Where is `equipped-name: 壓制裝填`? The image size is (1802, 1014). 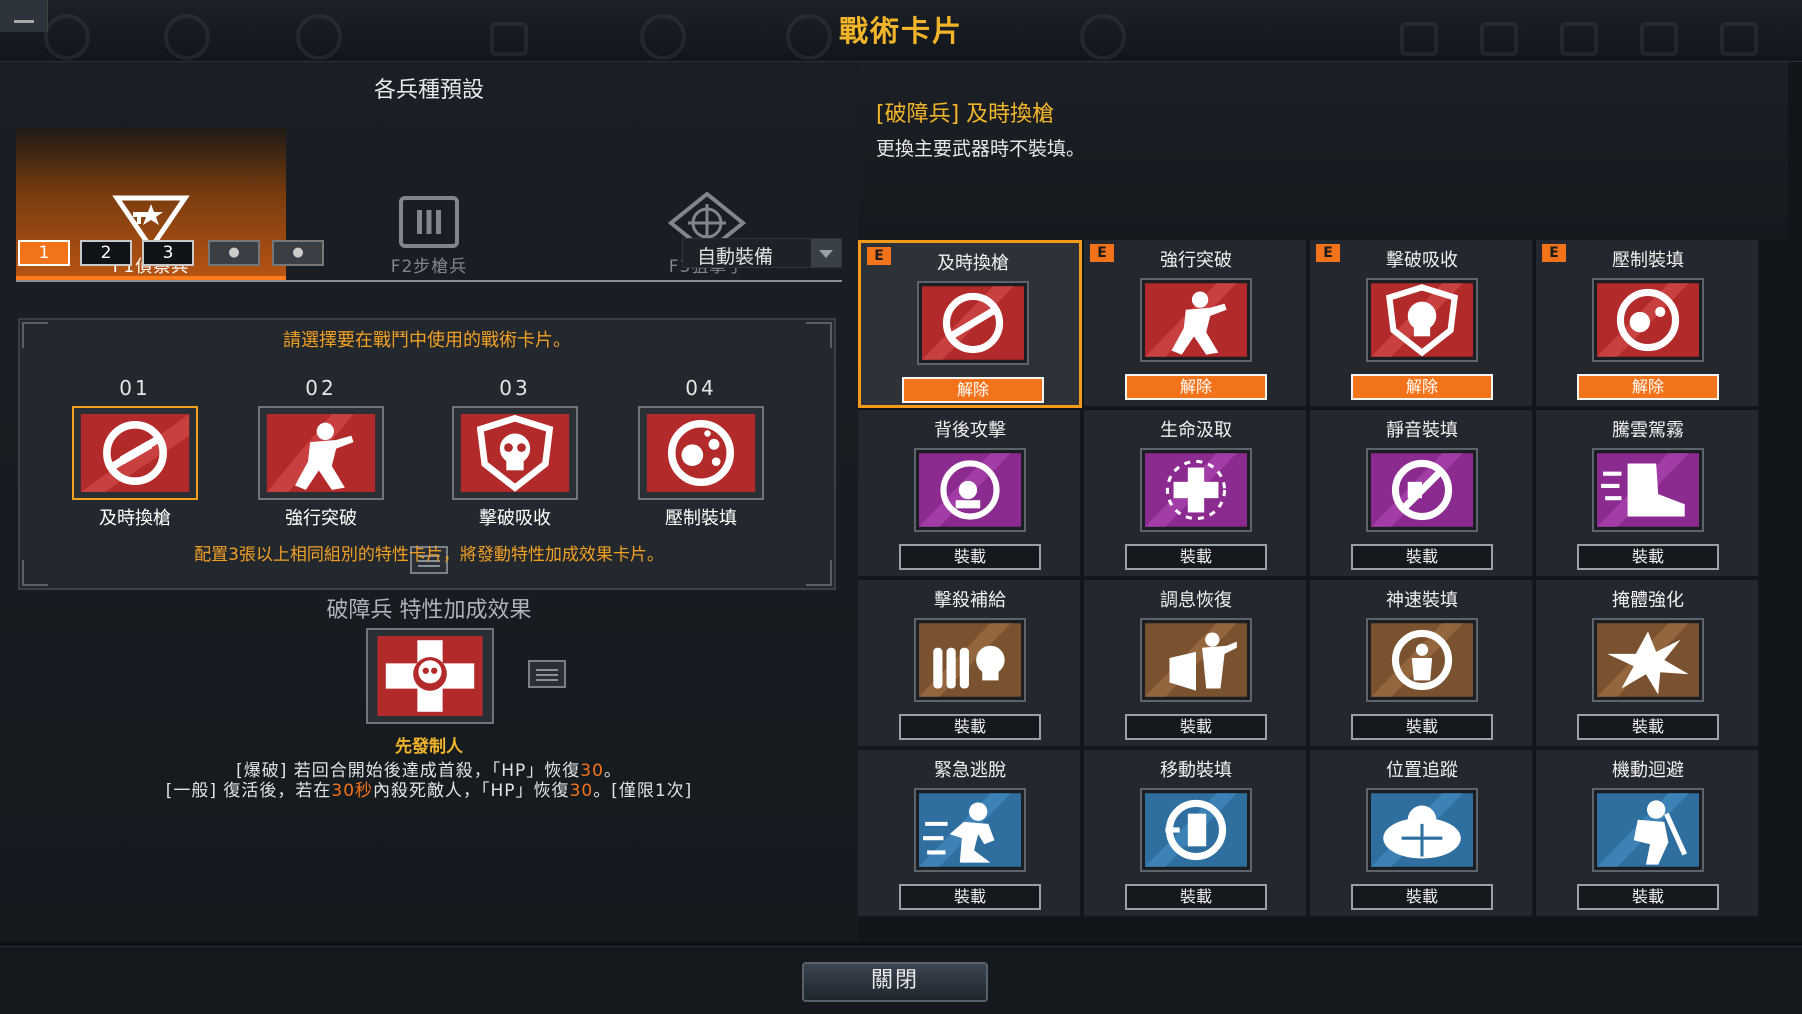
equipped-name: 壓制裝填 is located at coordinates (701, 518).